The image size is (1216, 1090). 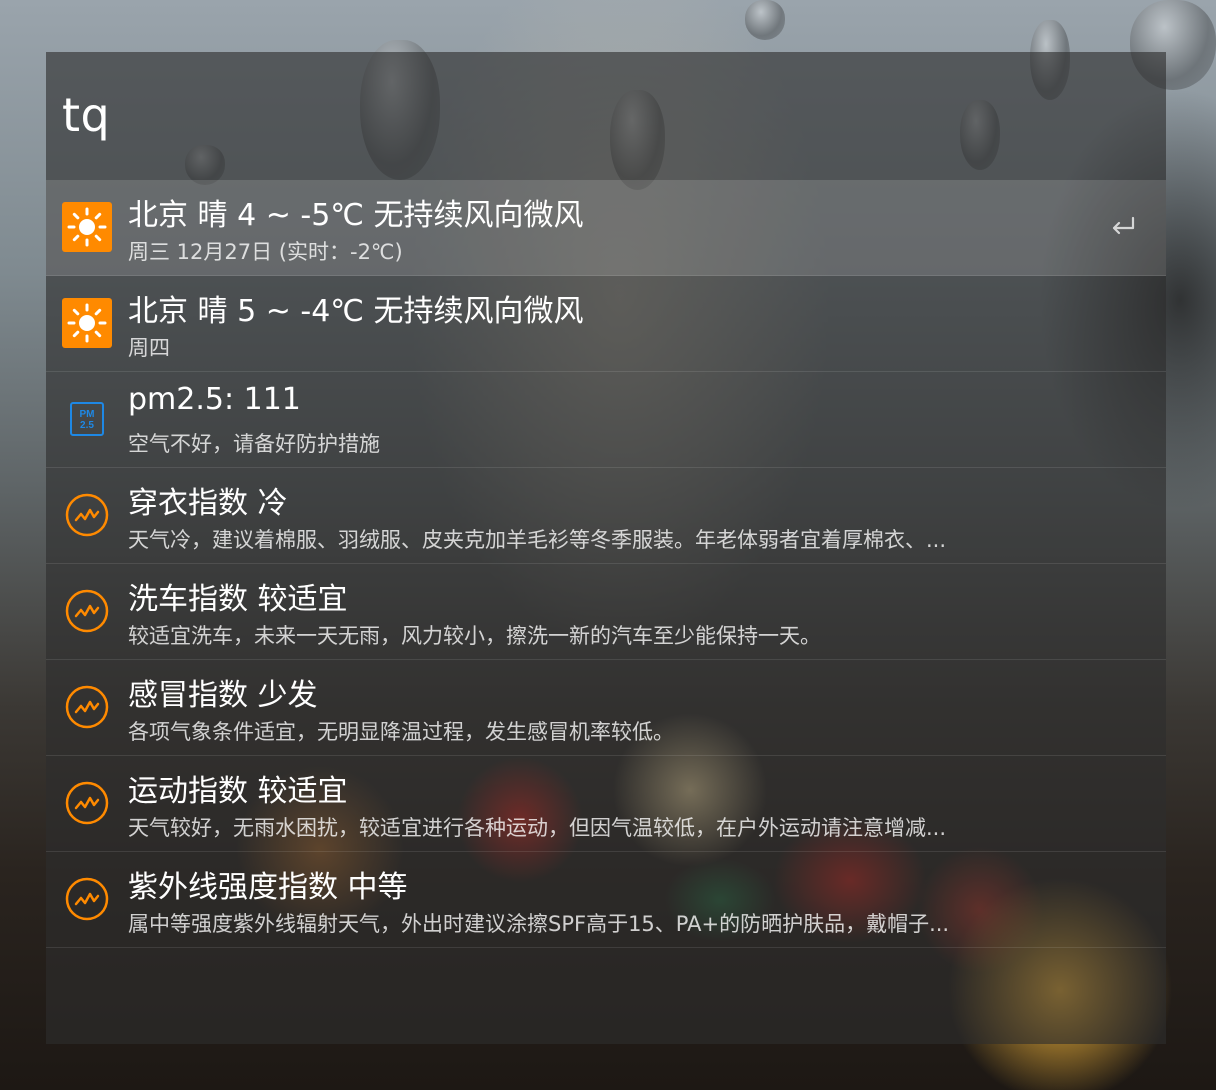 What do you see at coordinates (606, 420) in the screenshot?
I see `result-item-pm25: PM 2.5 pm2.5: 111 空气不好，请备好防护措施` at bounding box center [606, 420].